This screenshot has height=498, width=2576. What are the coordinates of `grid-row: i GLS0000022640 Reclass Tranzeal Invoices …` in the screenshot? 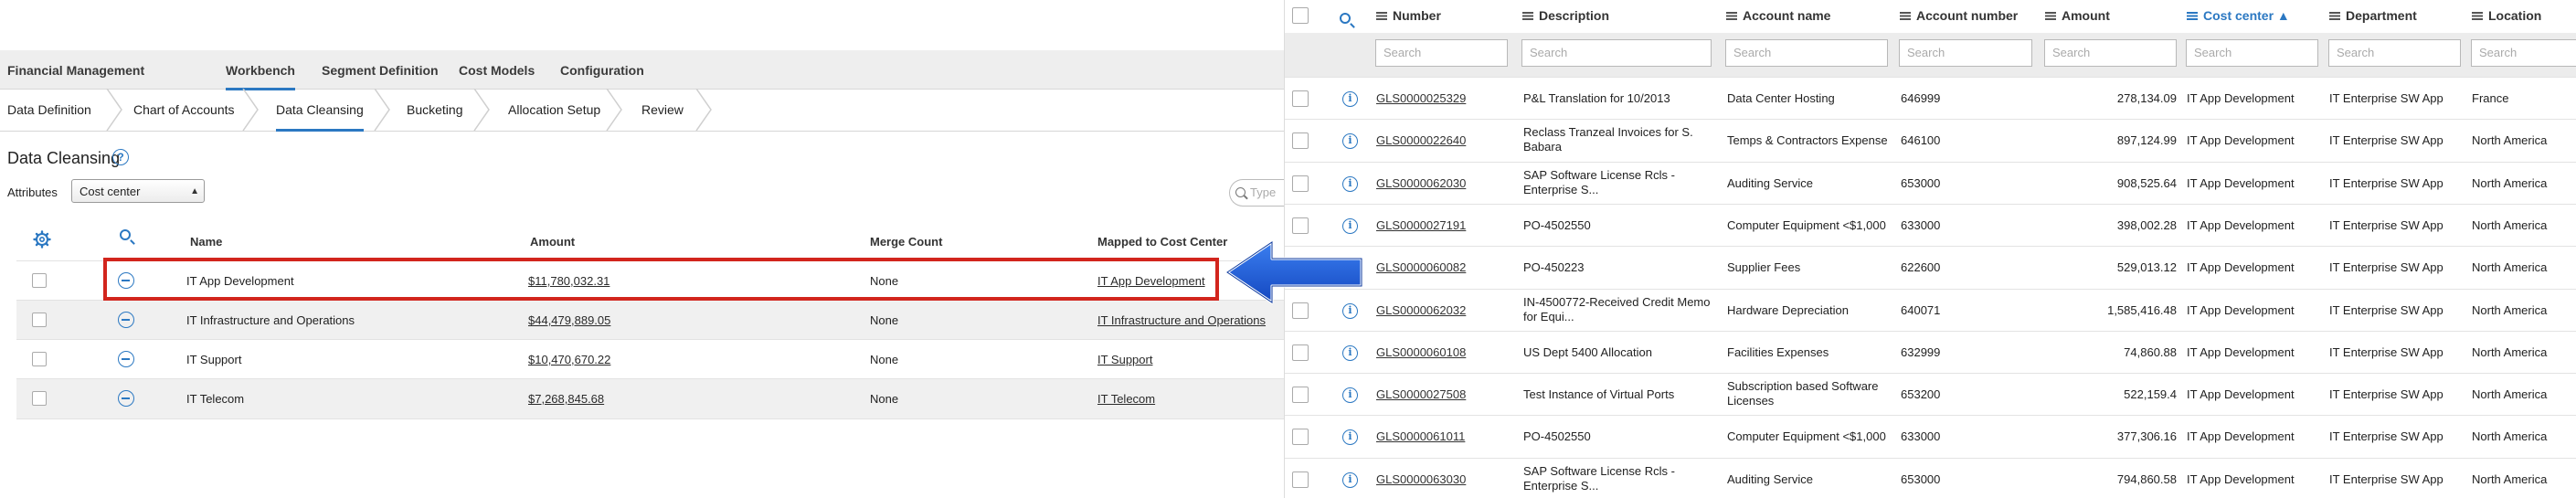 It's located at (1931, 140).